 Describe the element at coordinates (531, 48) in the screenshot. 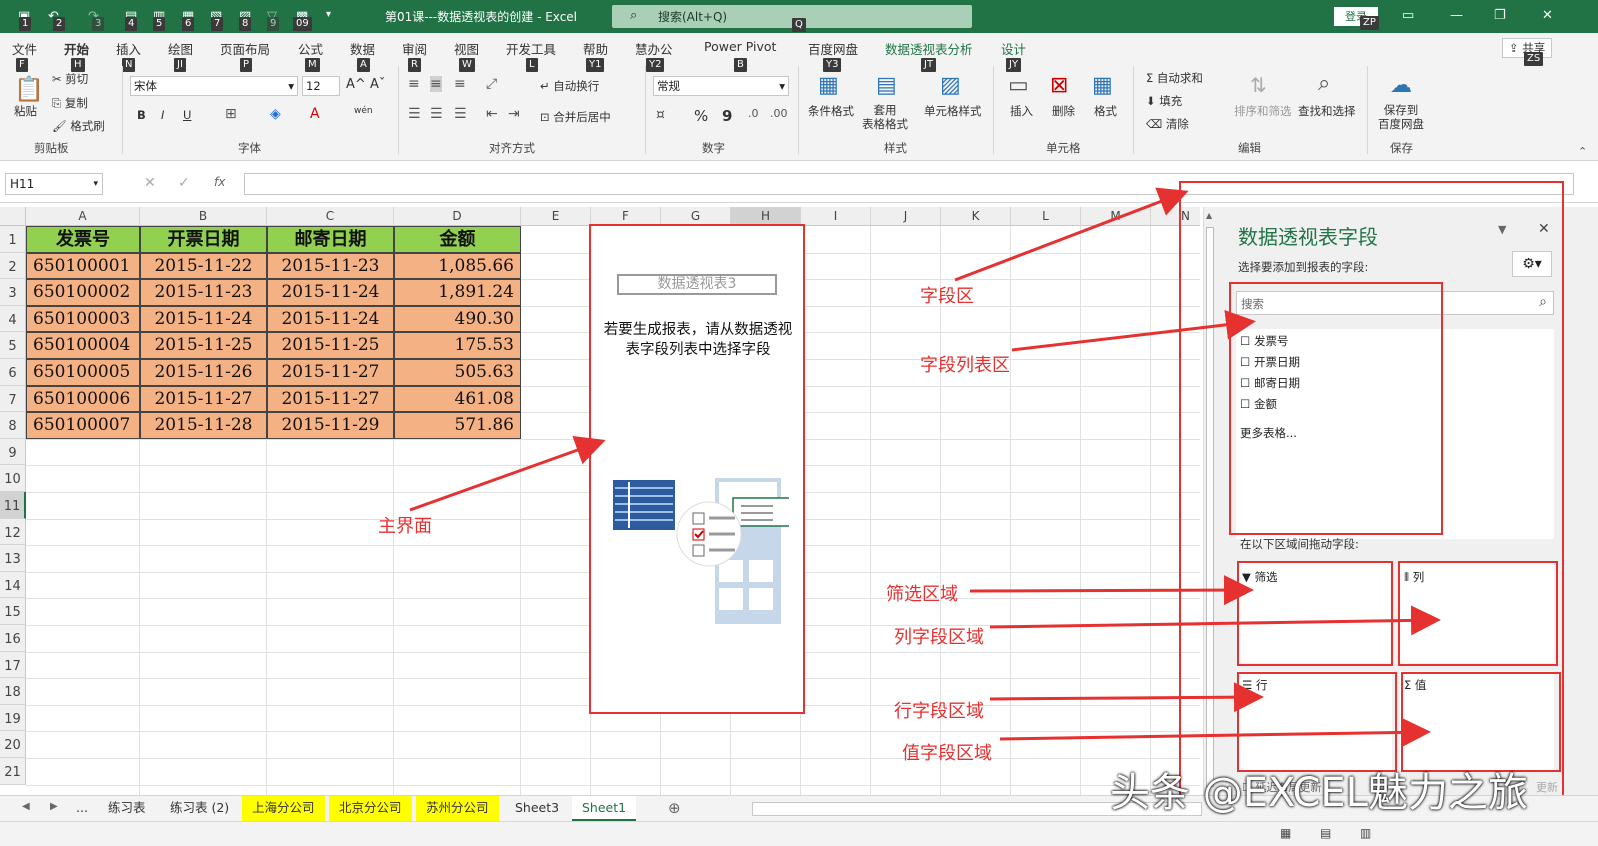

I see `tab-developer: 开发工具` at that location.